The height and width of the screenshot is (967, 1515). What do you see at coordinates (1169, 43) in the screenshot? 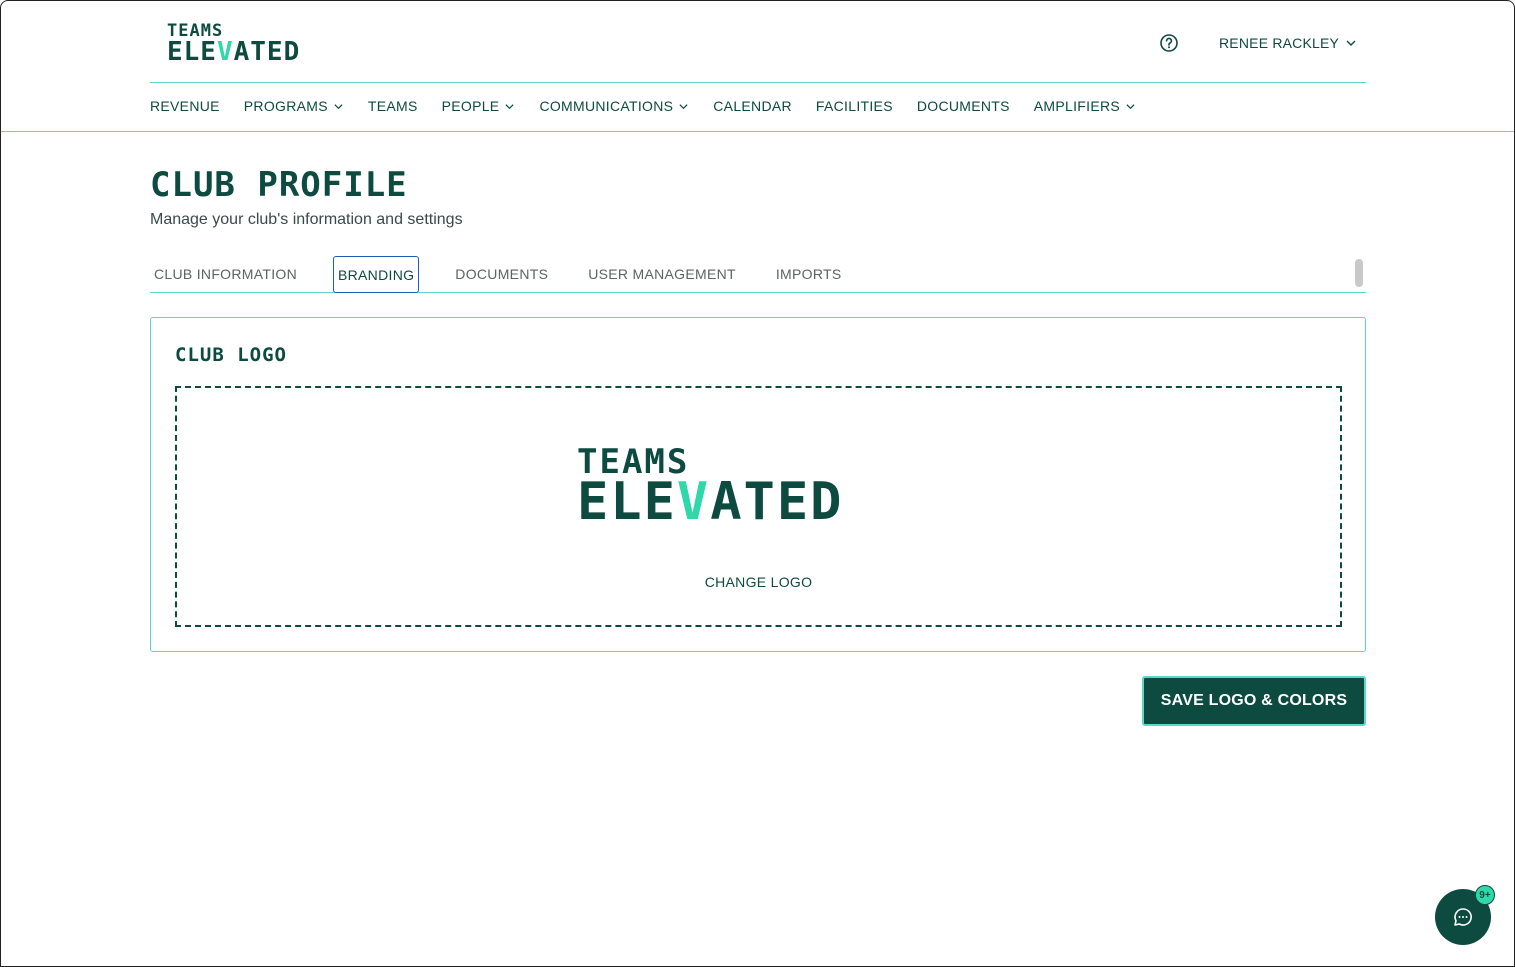
I see `question-circle-icon` at bounding box center [1169, 43].